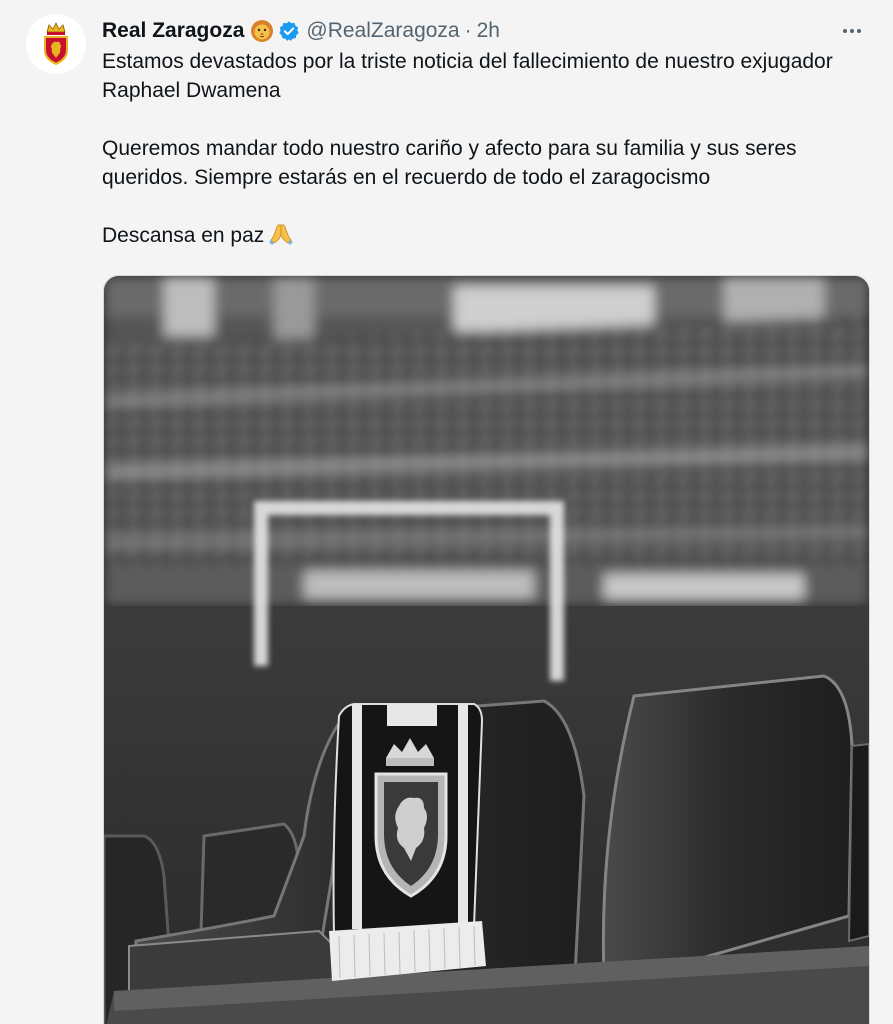 This screenshot has height=1024, width=893. I want to click on tweet-closing-text: Descansa en paz, so click(183, 235).